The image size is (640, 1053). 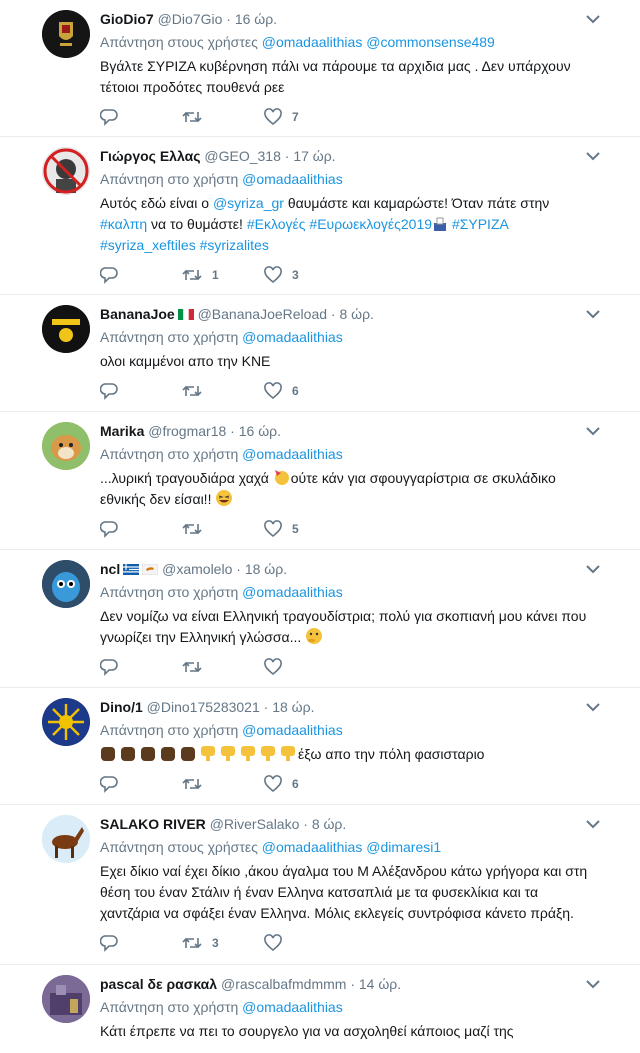 What do you see at coordinates (234, 245) in the screenshot?
I see `hashtag-link: #syrizalites` at bounding box center [234, 245].